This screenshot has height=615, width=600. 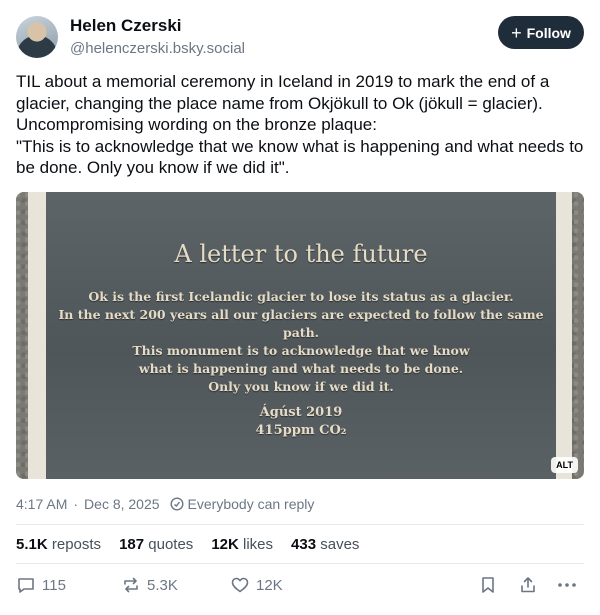 I want to click on repost-count: 5.3K, so click(x=162, y=585).